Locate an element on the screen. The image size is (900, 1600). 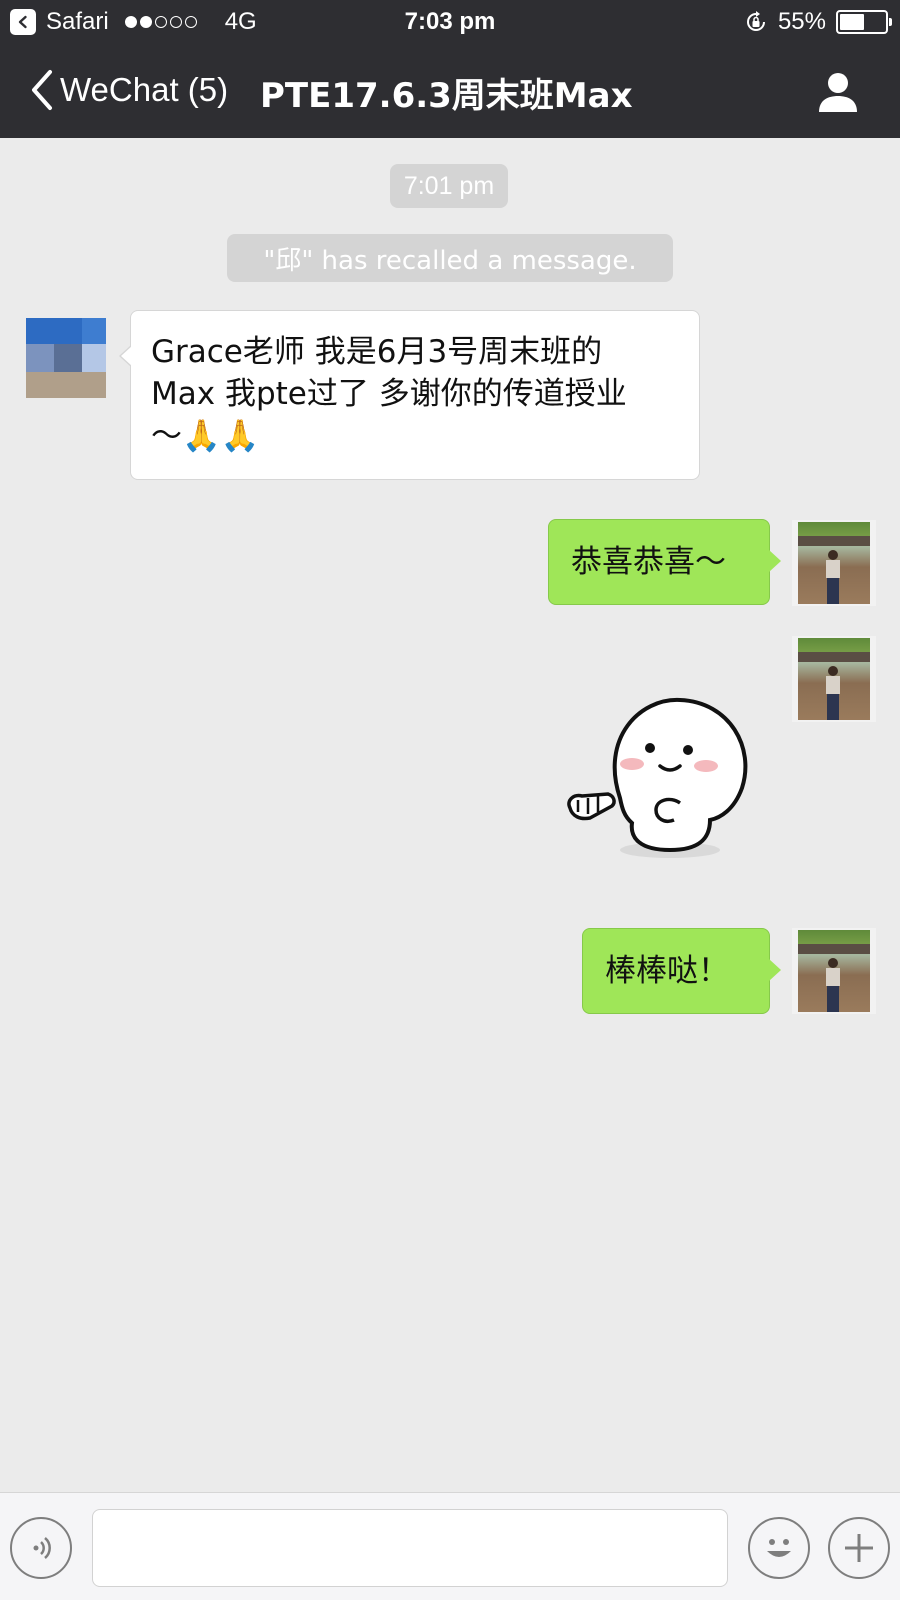
emoji-icon is located at coordinates (779, 1548).